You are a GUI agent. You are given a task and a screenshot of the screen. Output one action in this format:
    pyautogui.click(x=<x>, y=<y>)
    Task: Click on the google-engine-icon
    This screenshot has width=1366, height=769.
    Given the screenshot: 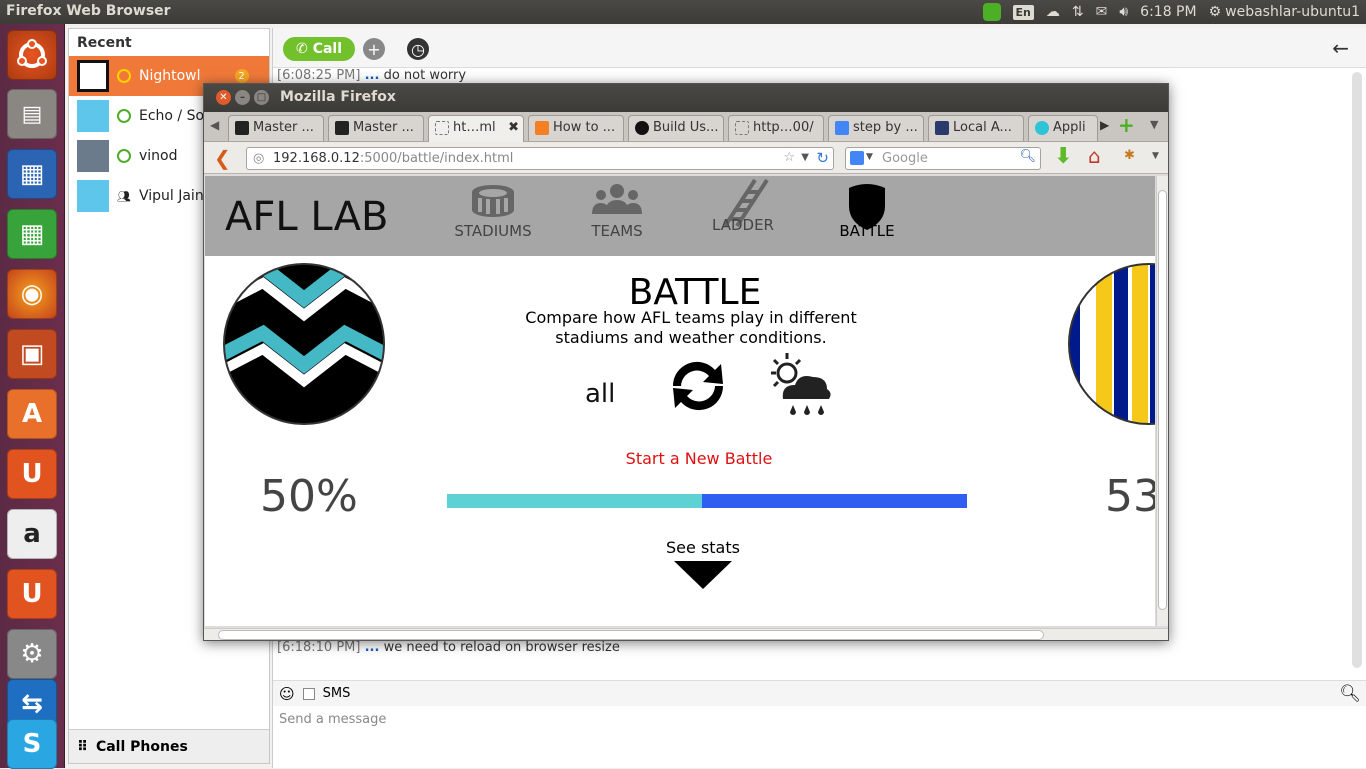 What is the action you would take?
    pyautogui.click(x=857, y=158)
    